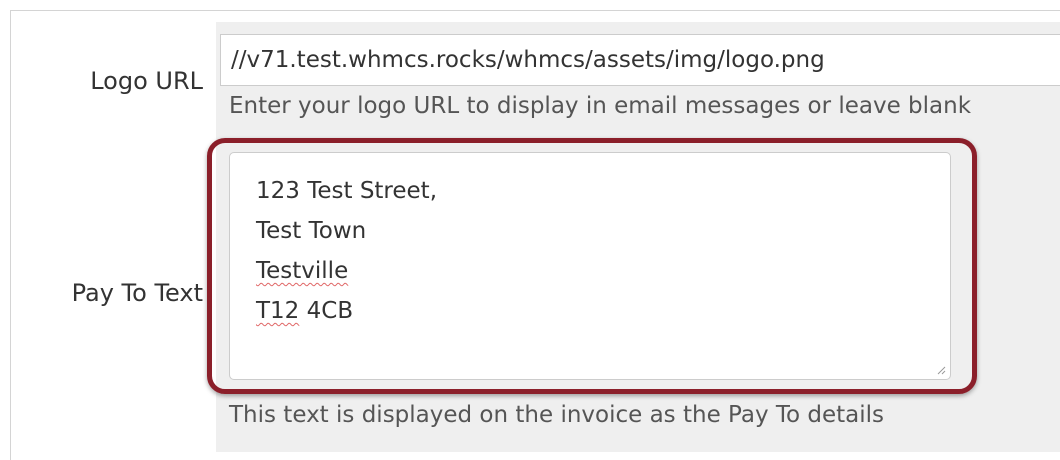 The height and width of the screenshot is (460, 1060). What do you see at coordinates (347, 191) in the screenshot?
I see `pay-to-line-1: 123 Test Street,` at bounding box center [347, 191].